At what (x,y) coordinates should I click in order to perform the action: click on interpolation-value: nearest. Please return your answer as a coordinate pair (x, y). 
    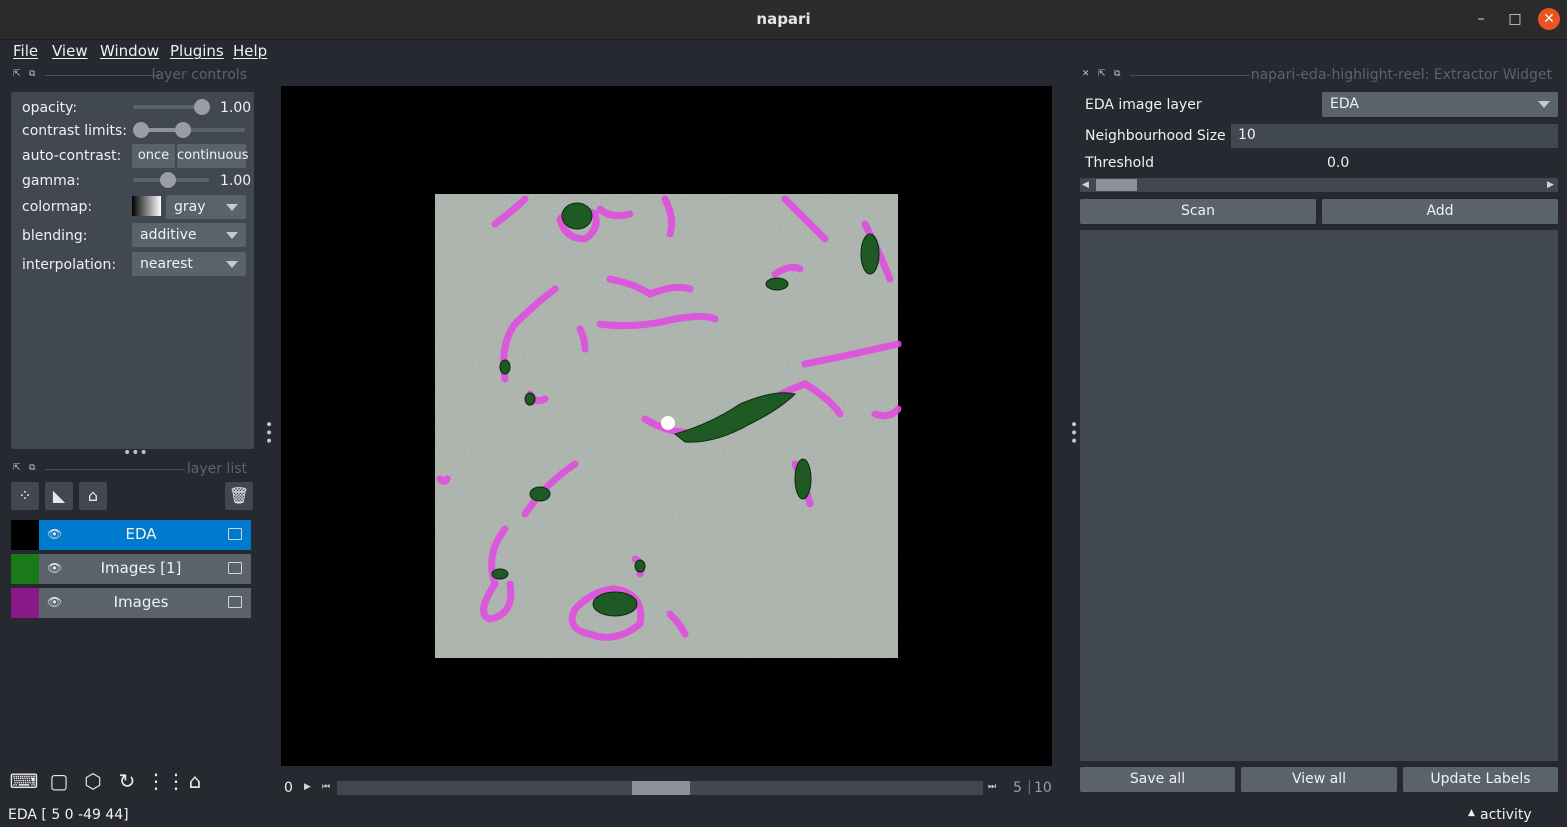
    Looking at the image, I should click on (166, 264).